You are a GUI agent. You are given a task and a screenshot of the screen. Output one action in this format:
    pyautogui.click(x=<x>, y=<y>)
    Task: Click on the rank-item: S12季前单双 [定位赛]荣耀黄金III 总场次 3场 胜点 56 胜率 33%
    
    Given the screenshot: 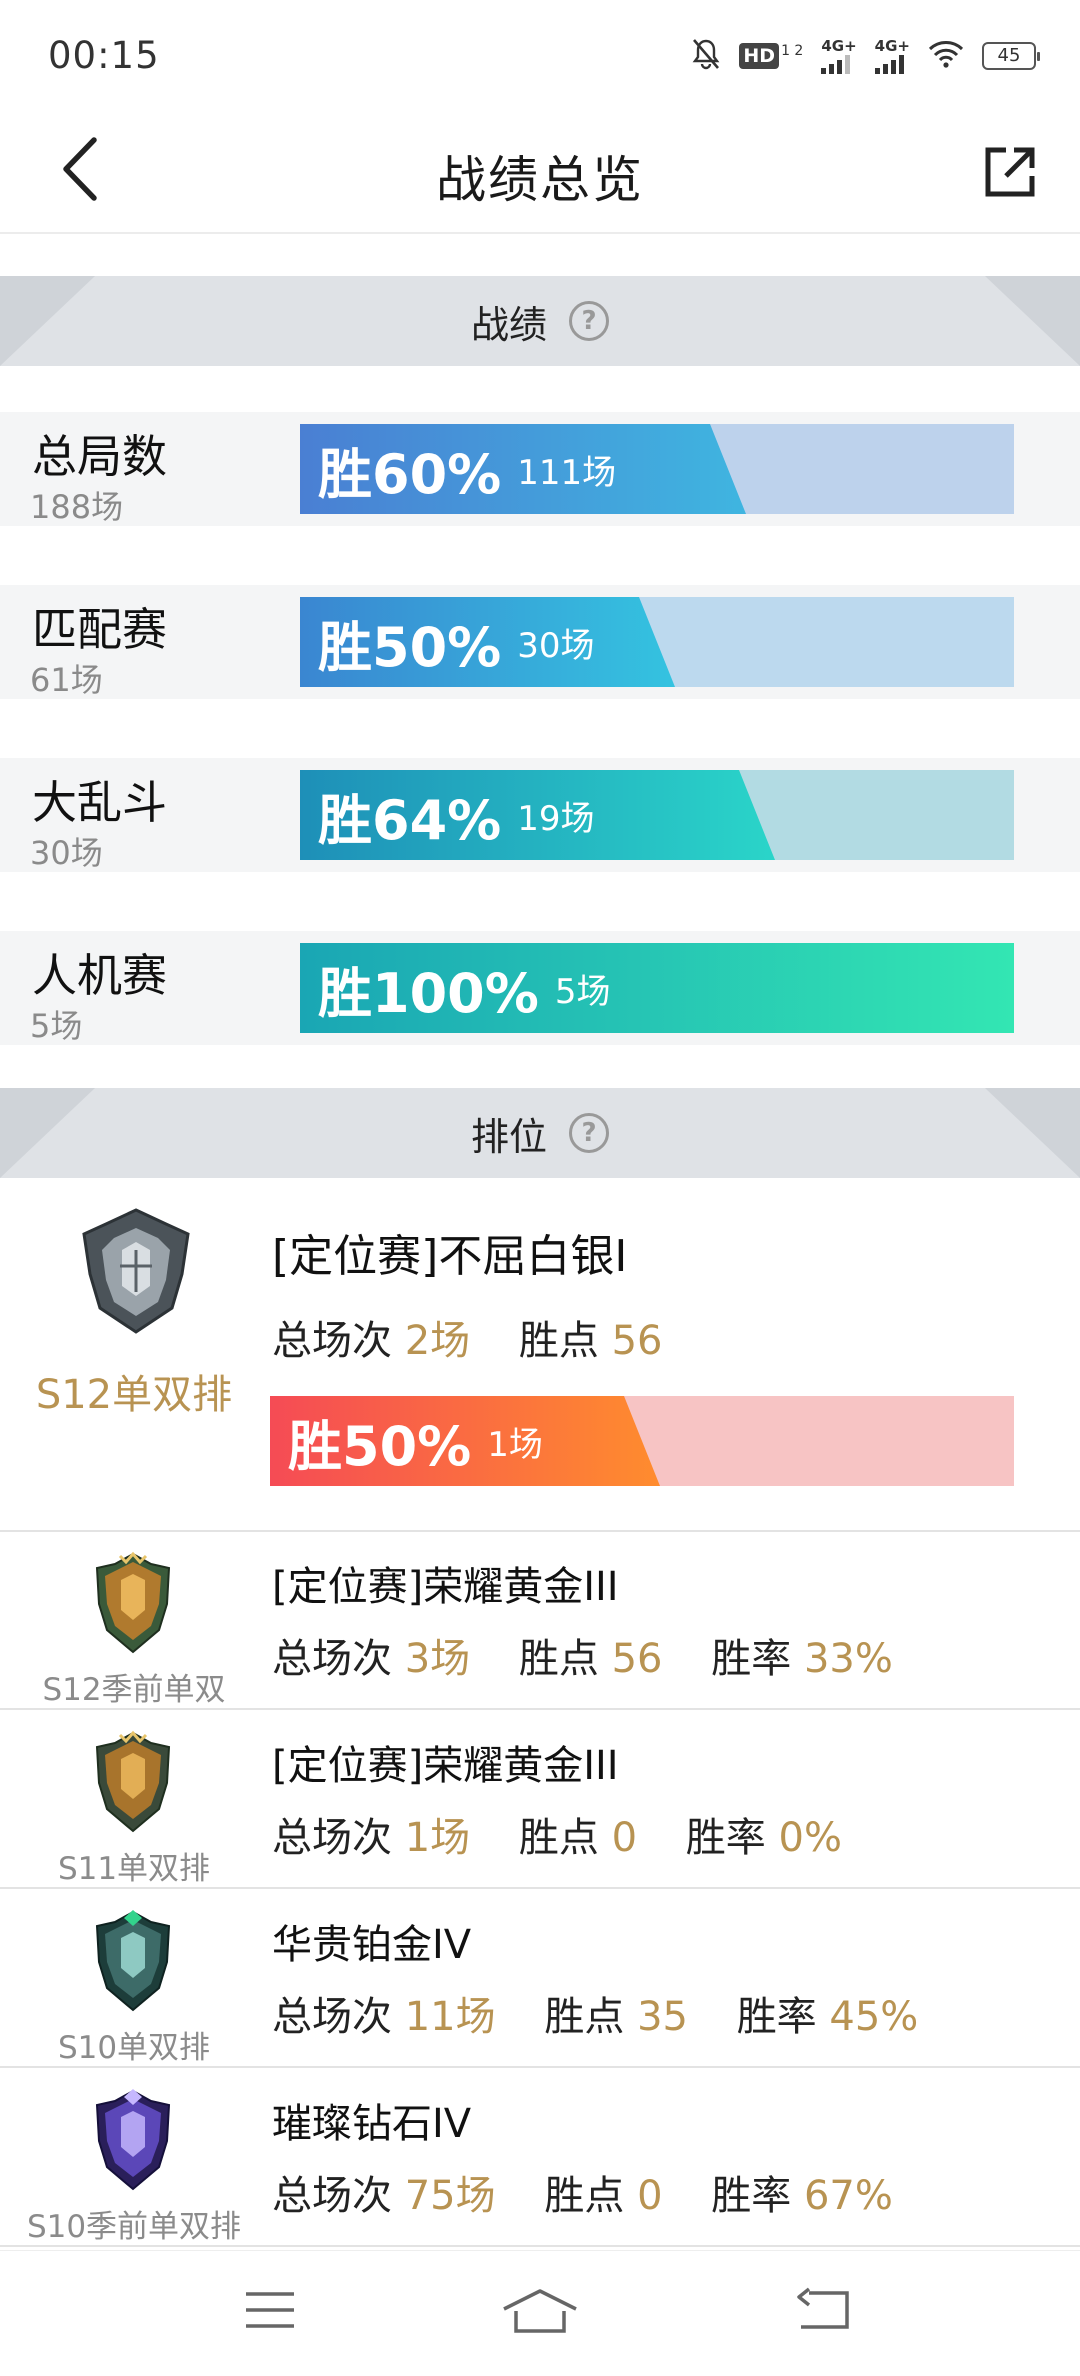 What is the action you would take?
    pyautogui.click(x=540, y=1621)
    